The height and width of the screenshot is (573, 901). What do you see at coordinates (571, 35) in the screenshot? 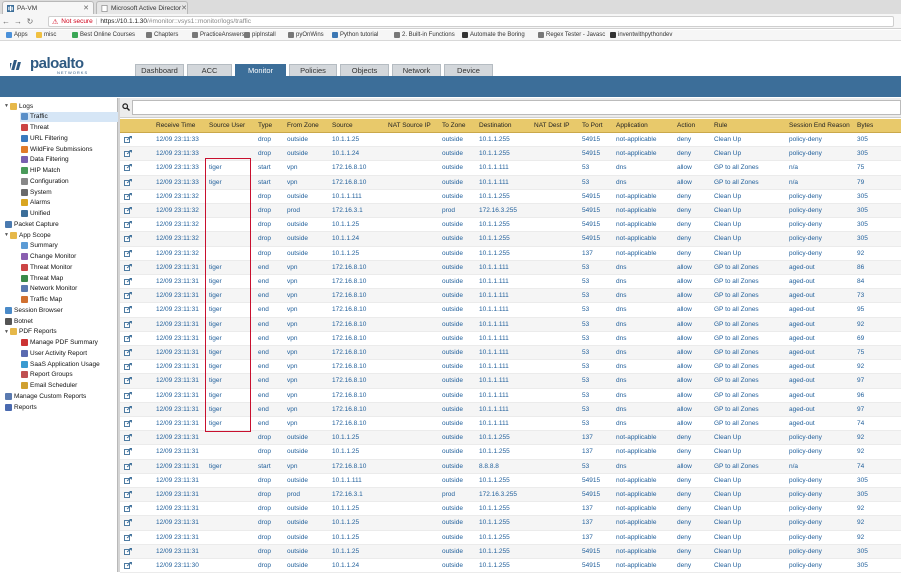
I see `bookmark-item: Regex Tester - Javasc` at bounding box center [571, 35].